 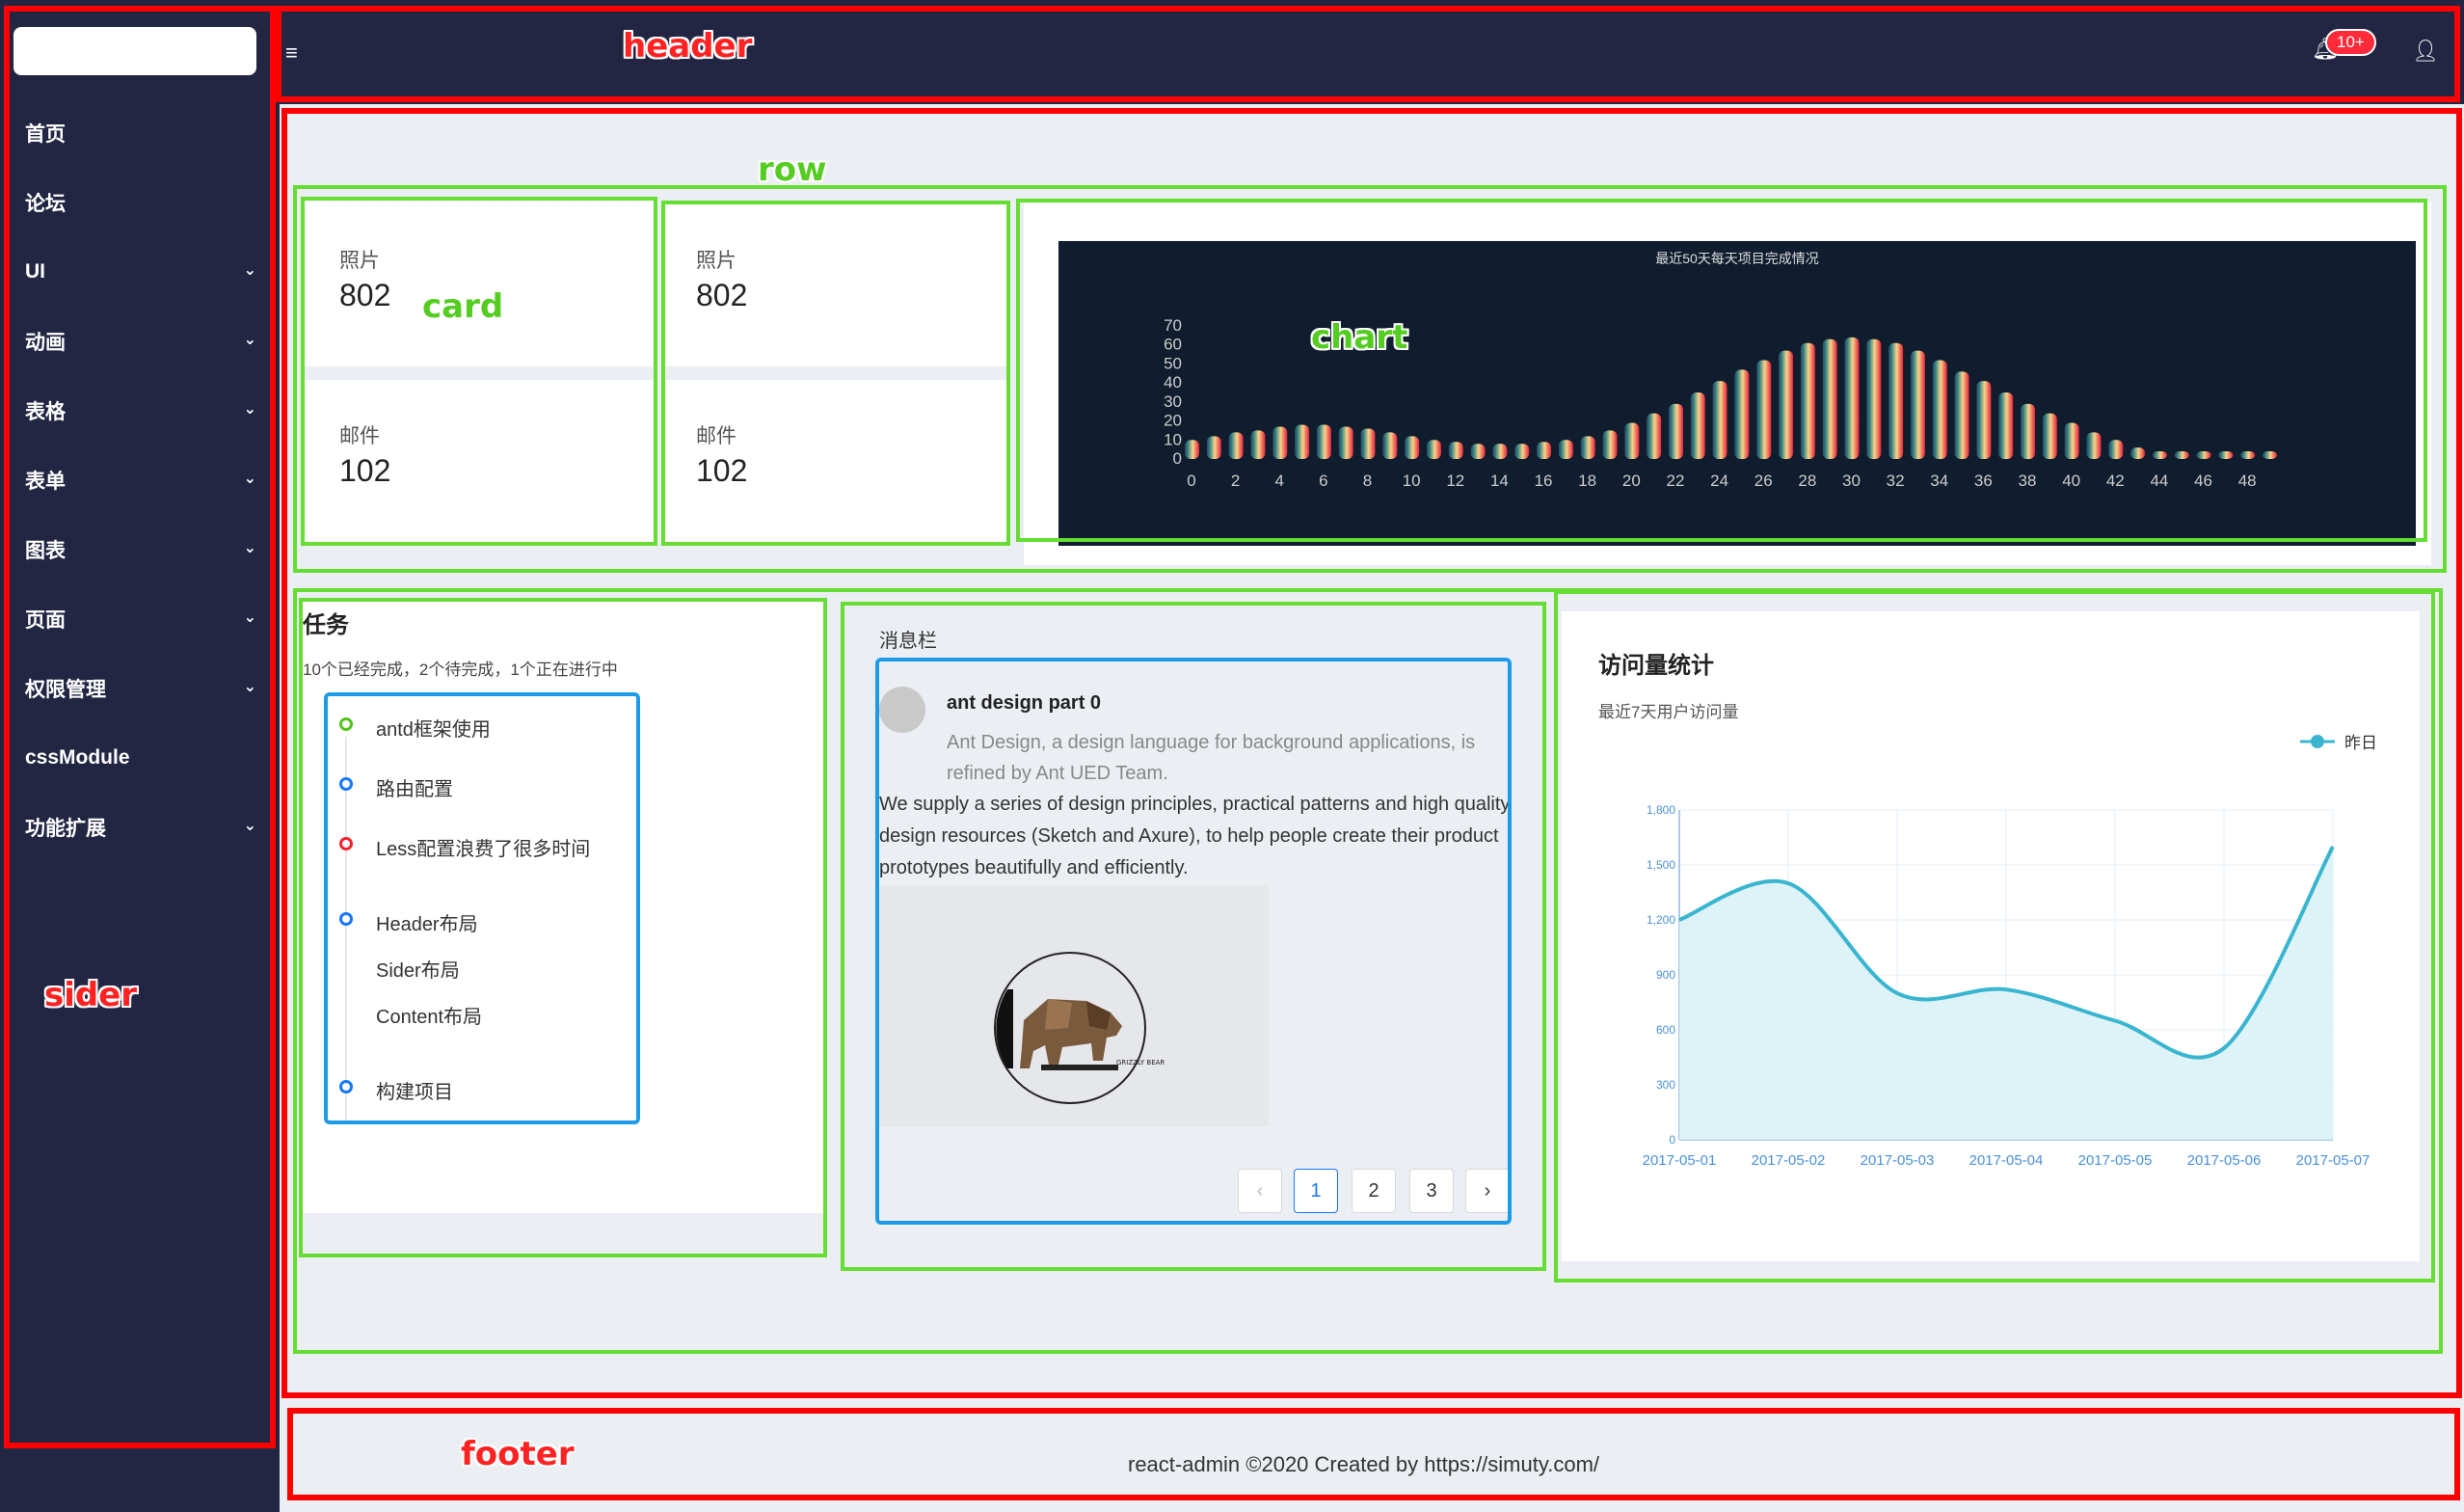 I want to click on menu-item-label: UI, so click(x=35, y=271).